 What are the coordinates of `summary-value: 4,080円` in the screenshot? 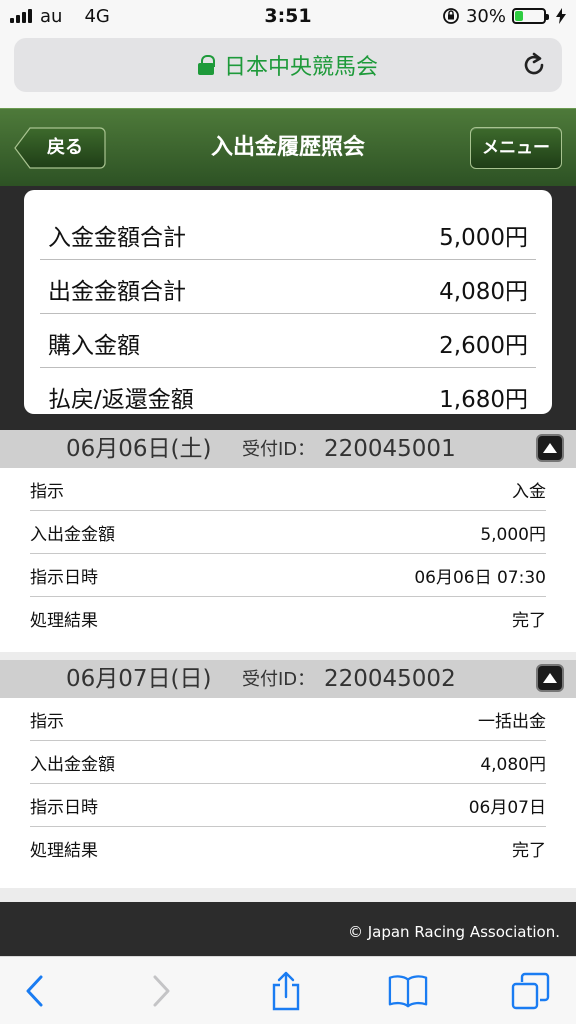 It's located at (483, 291).